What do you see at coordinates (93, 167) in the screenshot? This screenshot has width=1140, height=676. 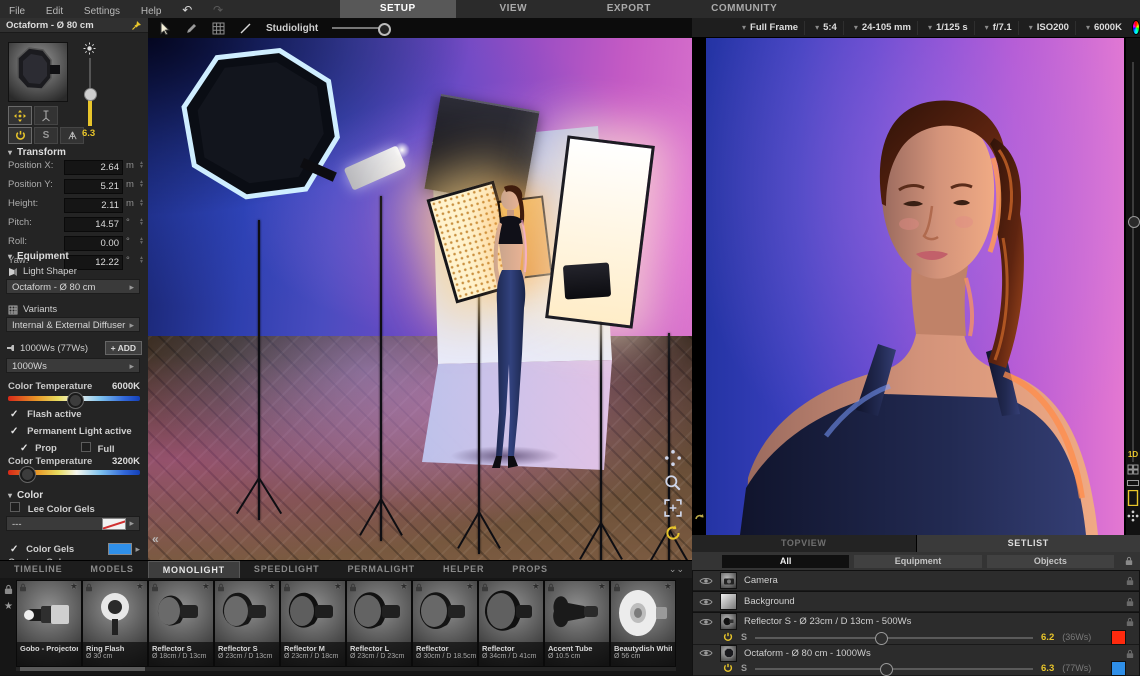 I see `position-x-field: 2.64` at bounding box center [93, 167].